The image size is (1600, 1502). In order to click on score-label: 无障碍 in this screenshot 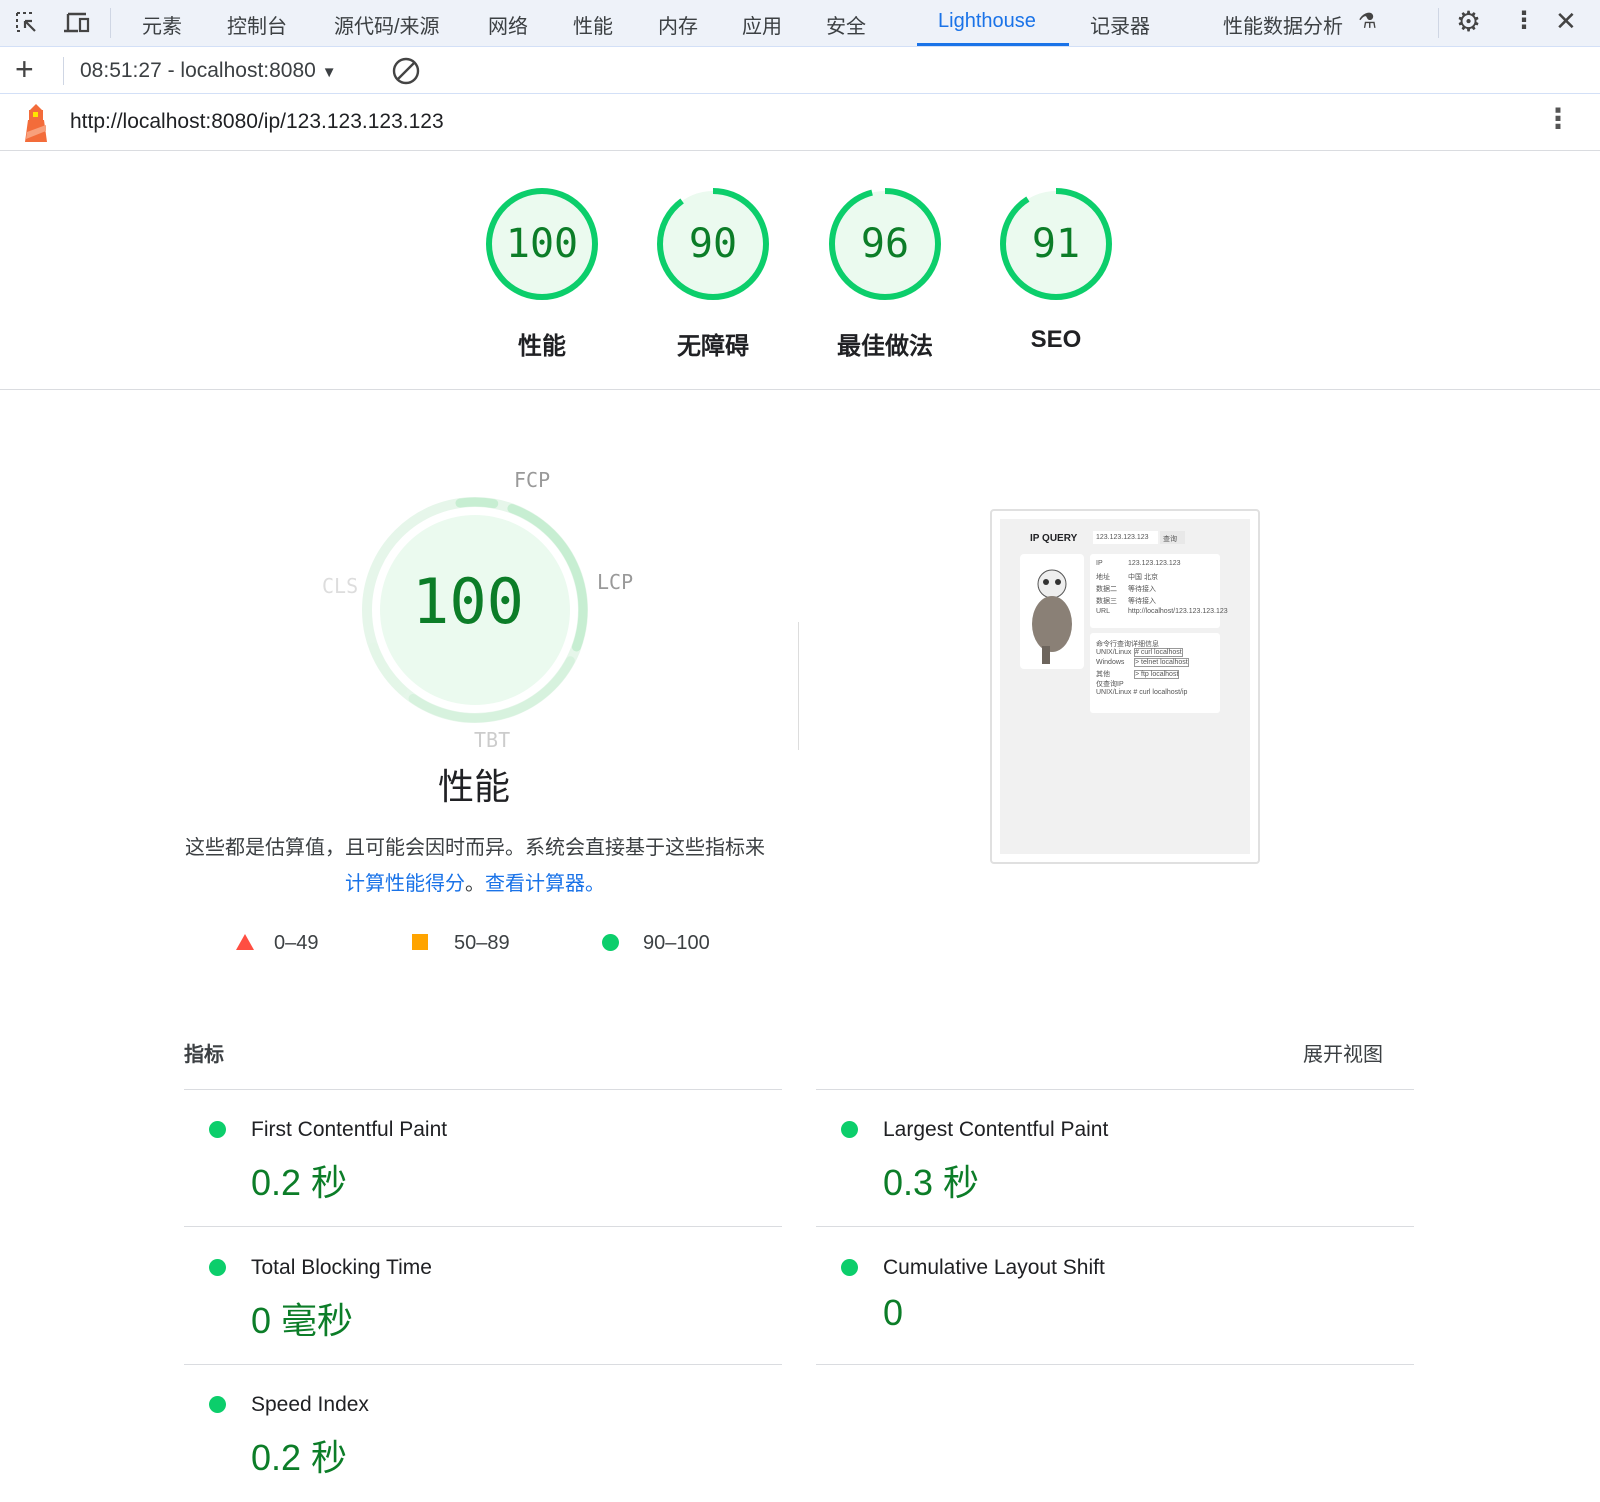, I will do `click(713, 346)`.